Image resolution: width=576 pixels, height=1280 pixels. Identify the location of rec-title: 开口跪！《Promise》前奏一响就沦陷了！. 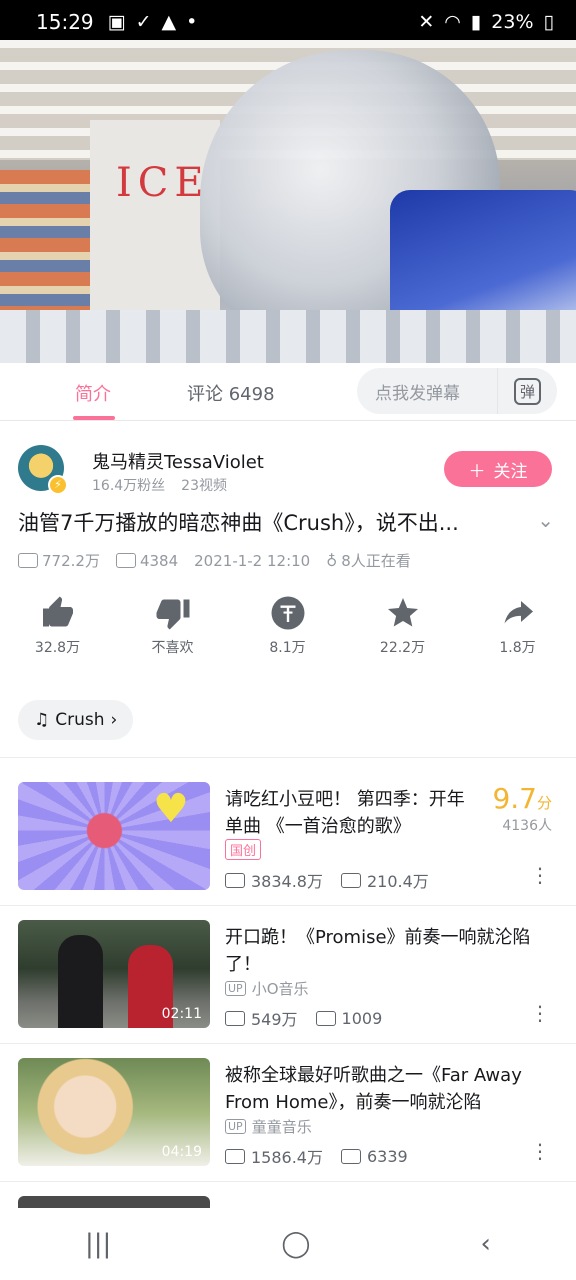
(378, 951).